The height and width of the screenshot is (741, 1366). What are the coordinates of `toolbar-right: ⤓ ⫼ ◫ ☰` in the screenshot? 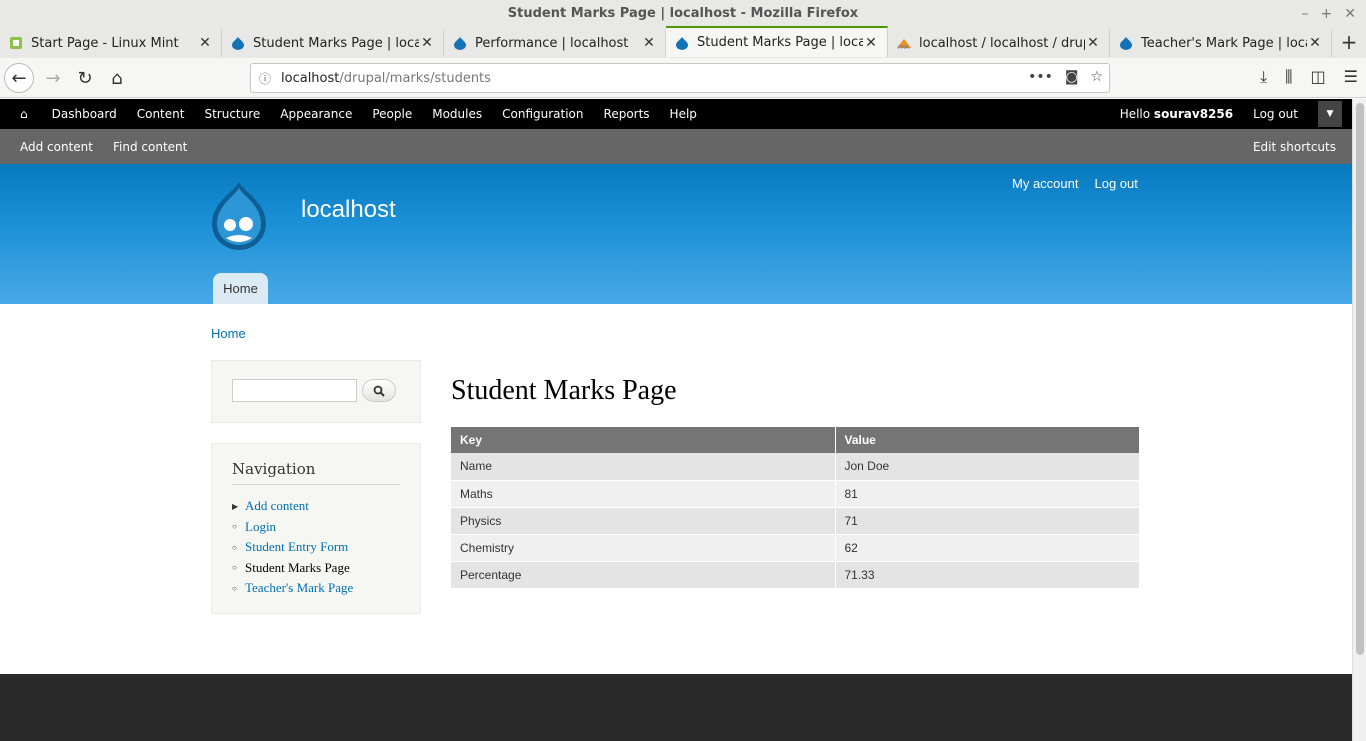 It's located at (1309, 77).